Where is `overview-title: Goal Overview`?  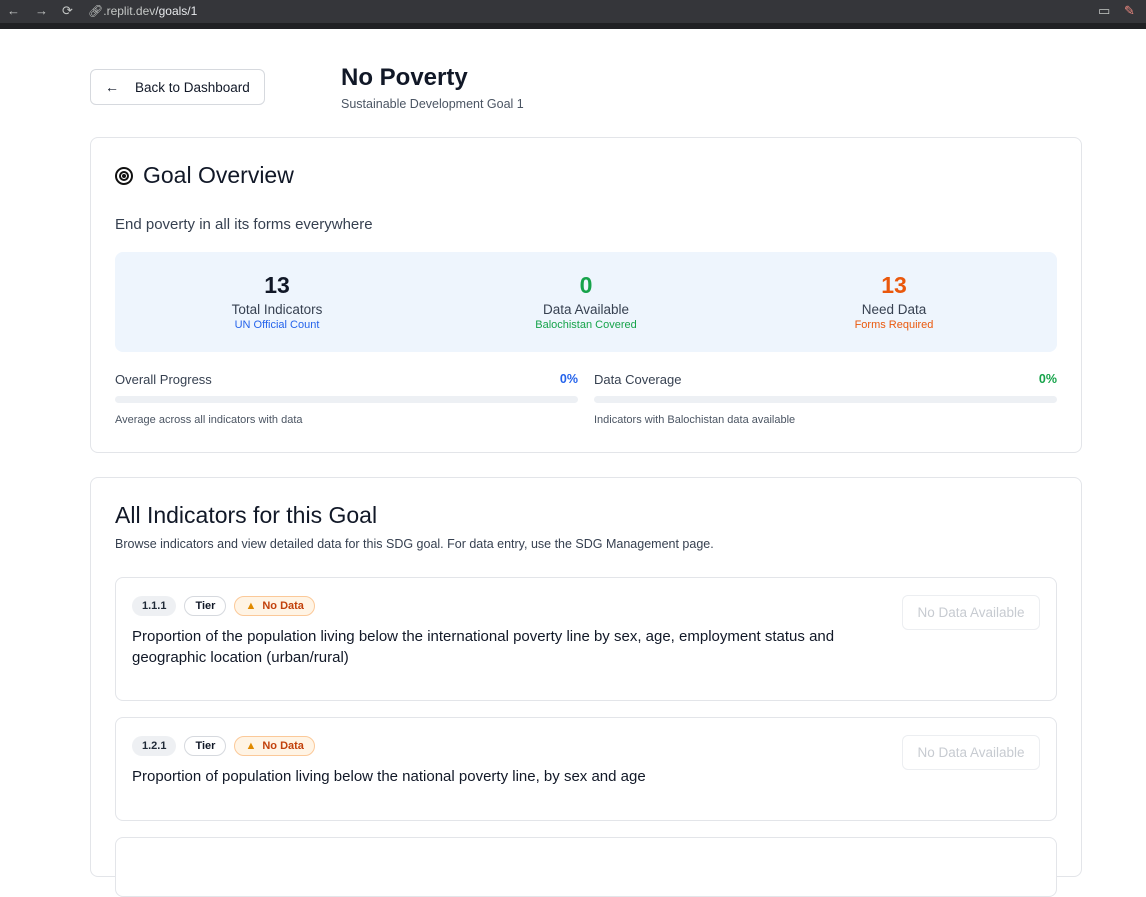
overview-title: Goal Overview is located at coordinates (218, 175).